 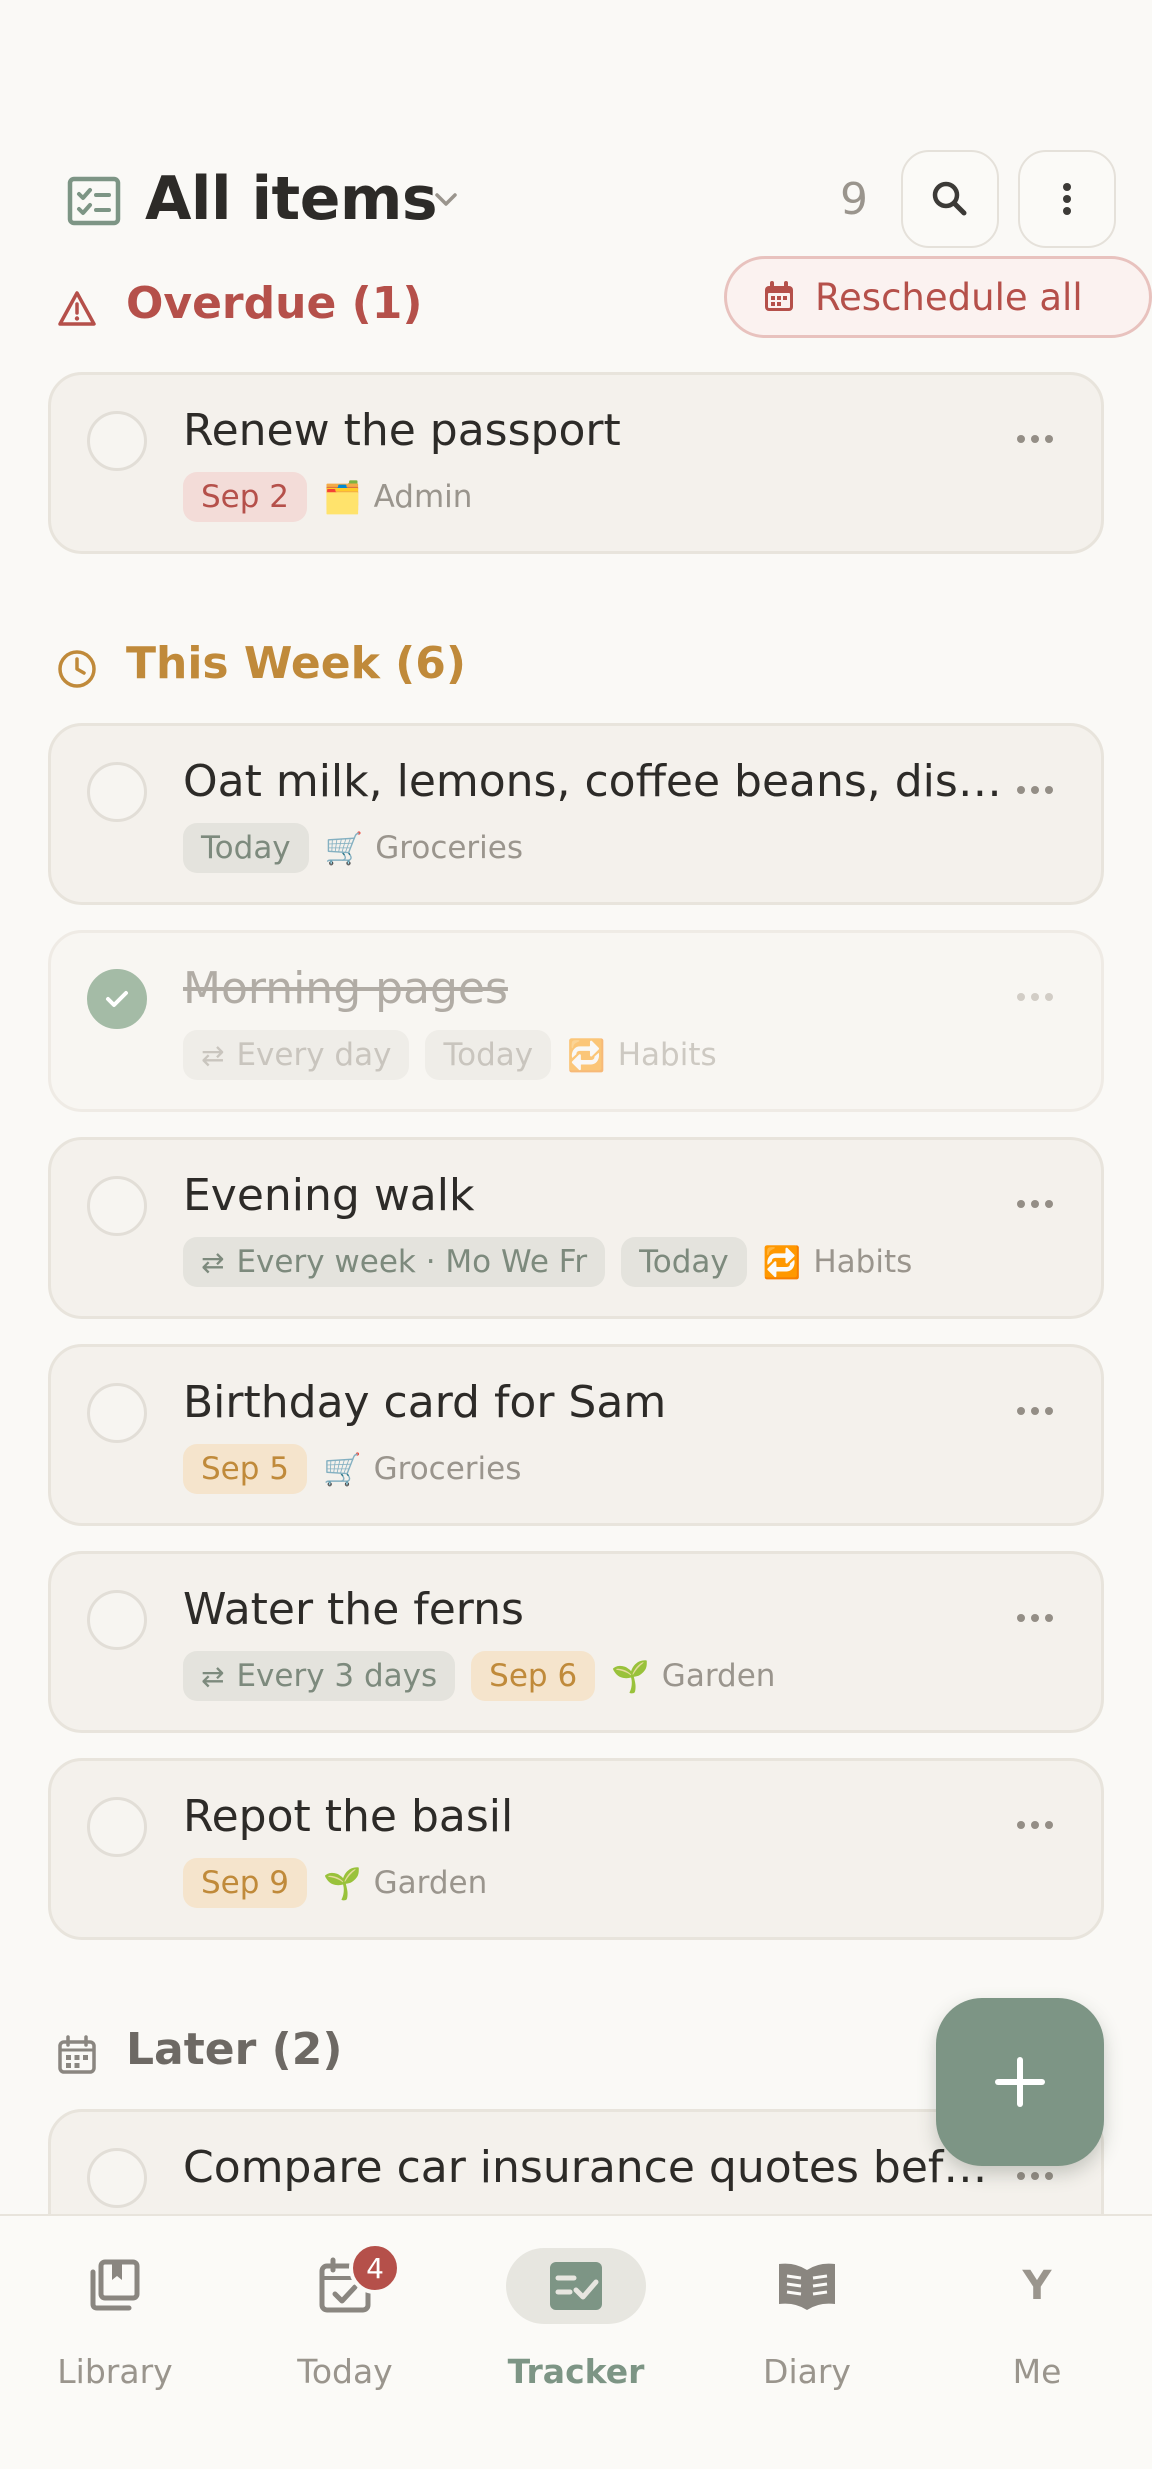 What do you see at coordinates (533, 1676) in the screenshot?
I see `due-date-chip: Sep 6` at bounding box center [533, 1676].